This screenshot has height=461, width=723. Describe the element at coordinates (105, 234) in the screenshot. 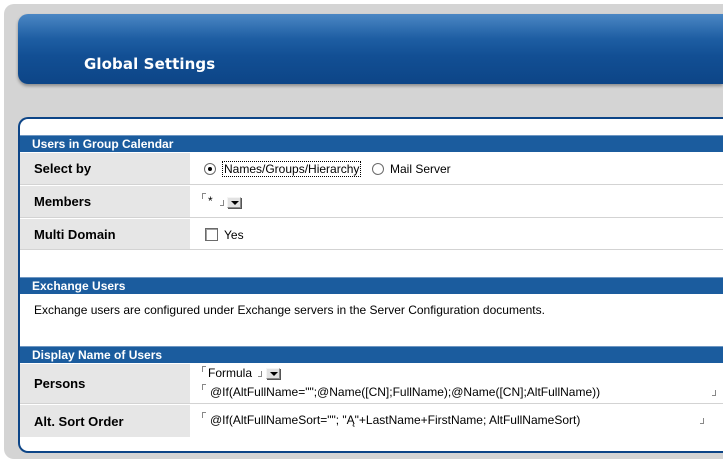

I see `multi-domain-label: Multi Domain` at that location.